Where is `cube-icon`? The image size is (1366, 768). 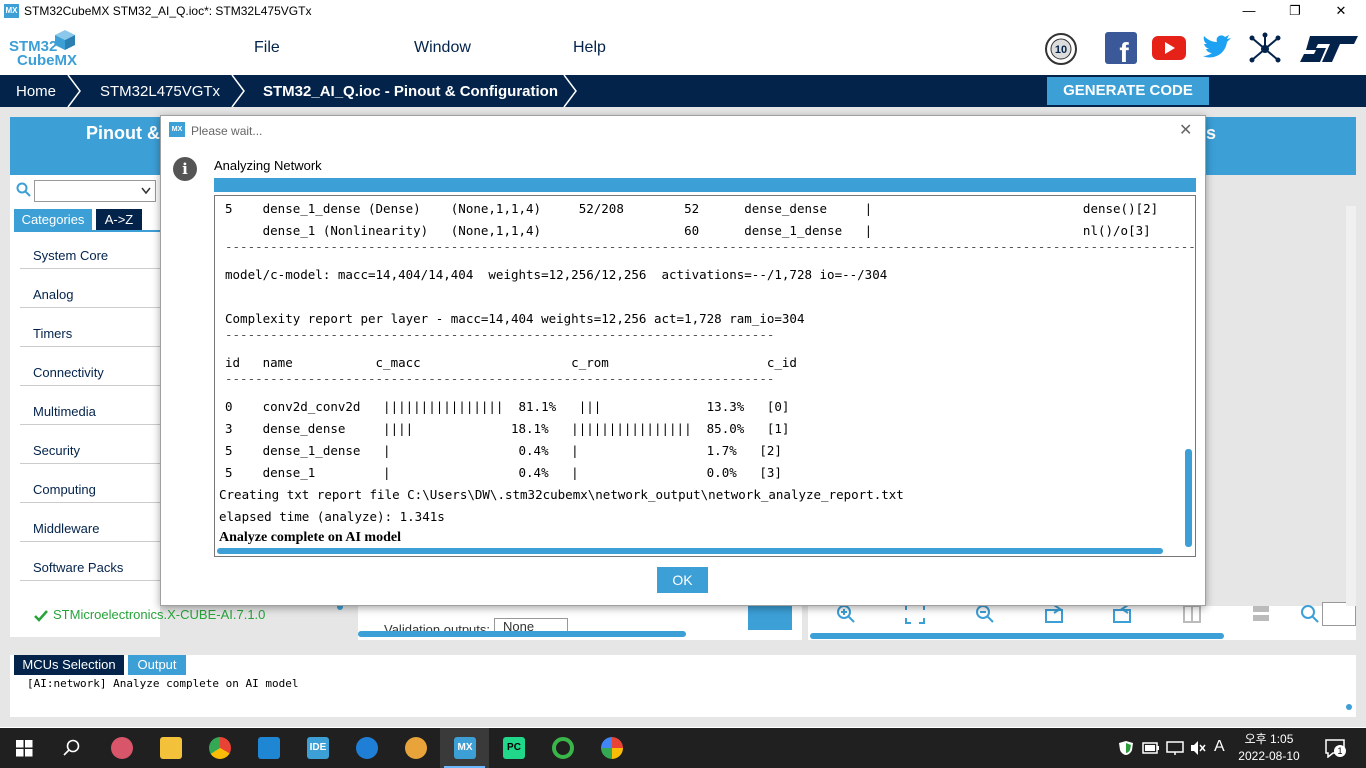
cube-icon is located at coordinates (65, 40).